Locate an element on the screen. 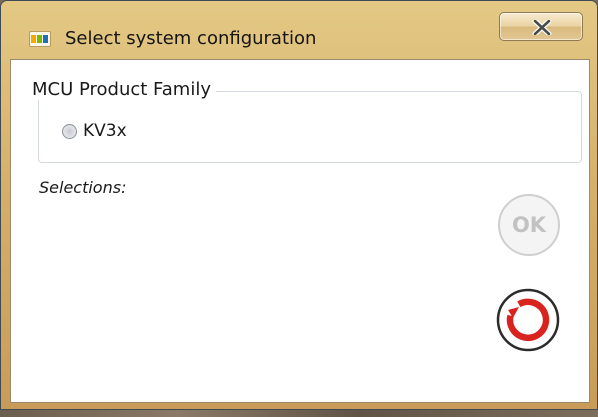  background-strip is located at coordinates (299, 413).